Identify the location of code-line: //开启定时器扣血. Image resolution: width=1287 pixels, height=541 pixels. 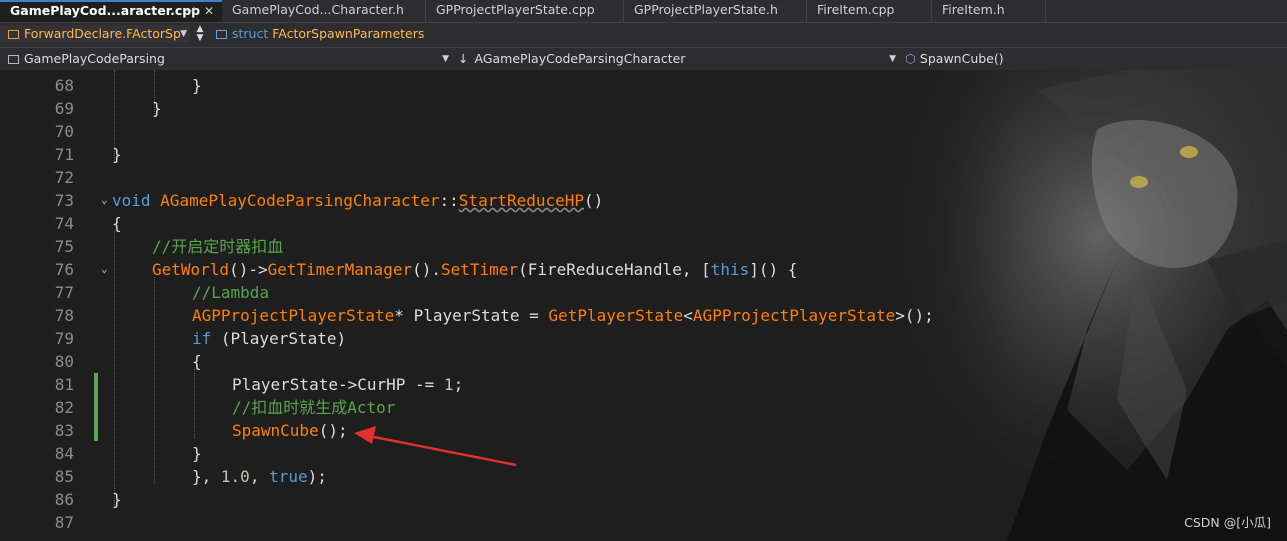
(217, 246).